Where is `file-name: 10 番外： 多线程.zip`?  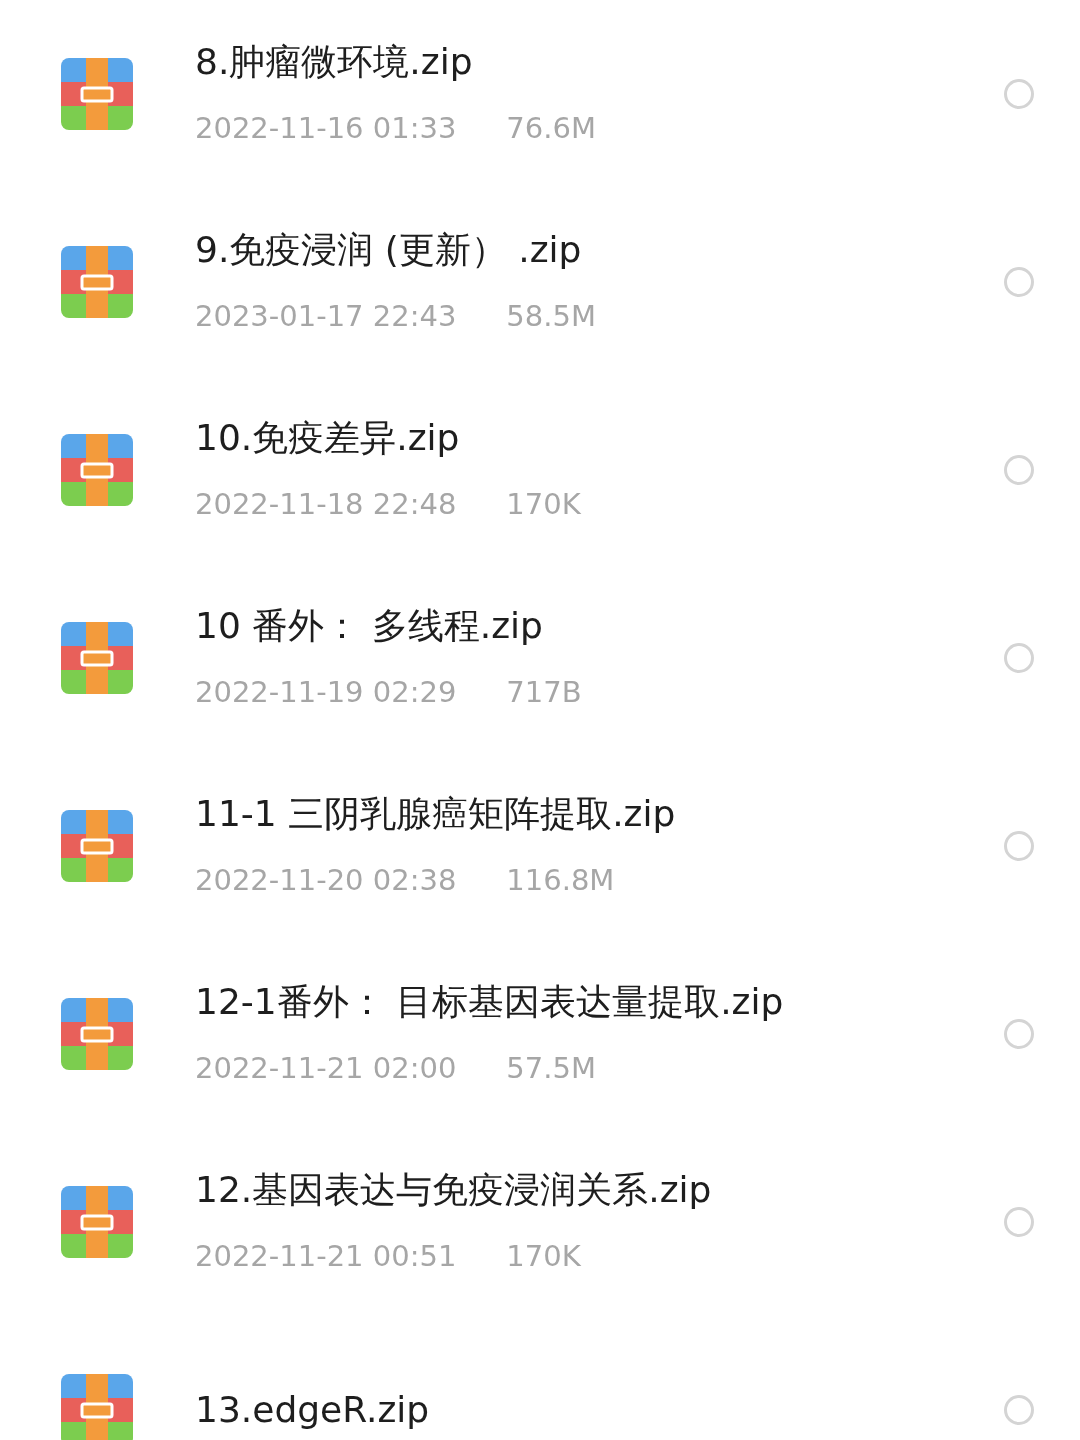 file-name: 10 番外： 多线程.zip is located at coordinates (369, 626).